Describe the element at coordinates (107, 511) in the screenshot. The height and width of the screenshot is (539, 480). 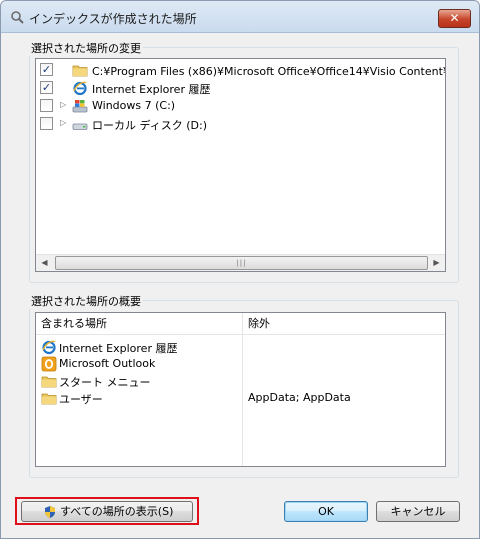
I see `highlight-frame` at that location.